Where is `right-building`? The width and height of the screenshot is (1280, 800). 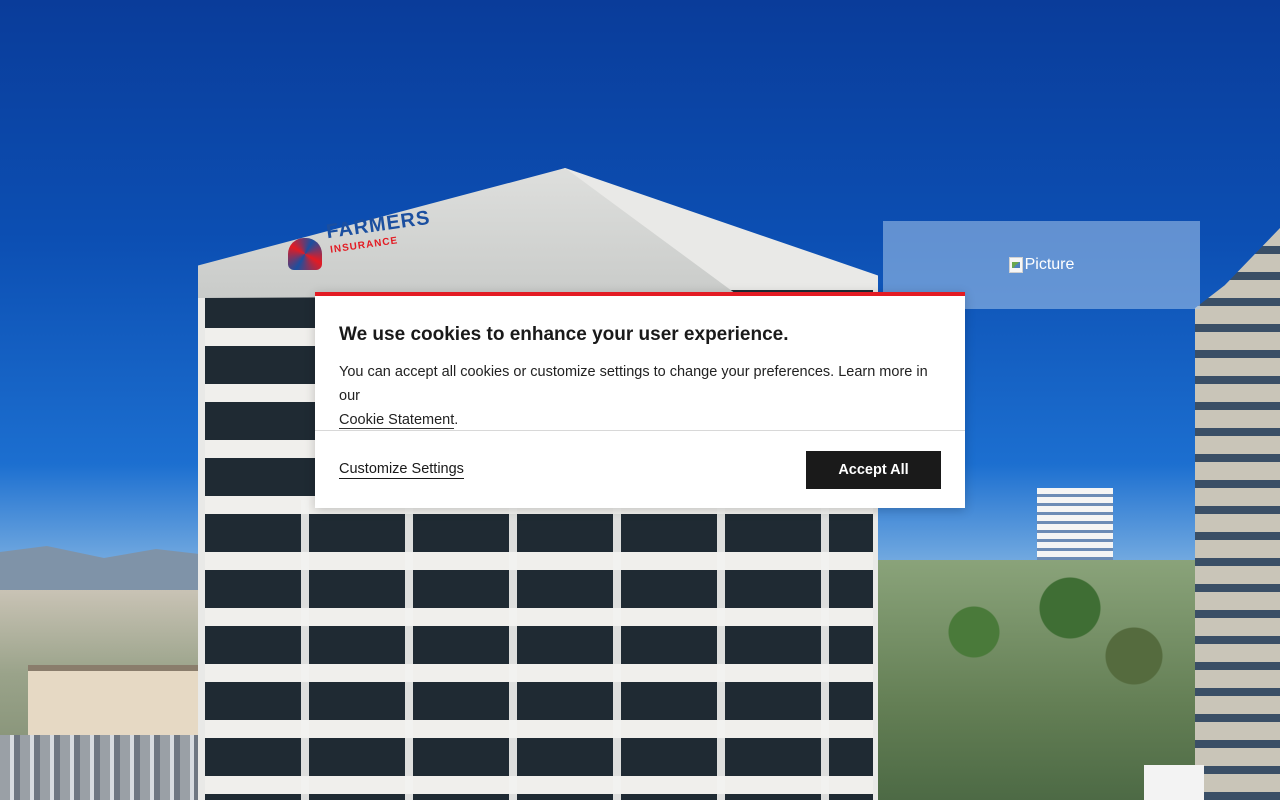
right-building is located at coordinates (1237, 514).